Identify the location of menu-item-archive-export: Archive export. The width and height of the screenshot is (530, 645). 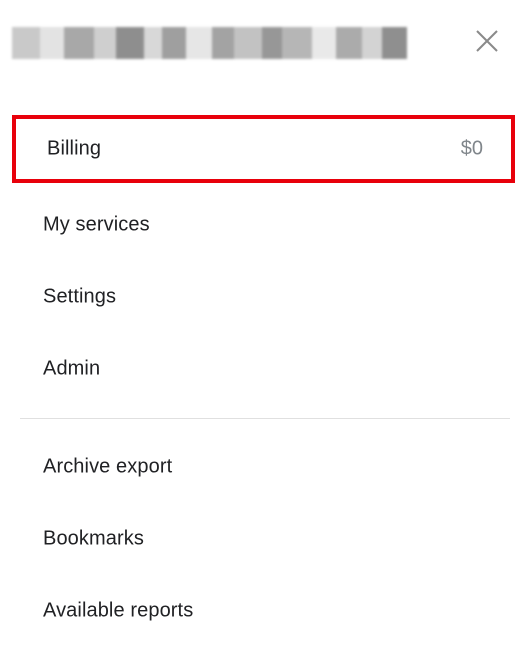
(263, 467).